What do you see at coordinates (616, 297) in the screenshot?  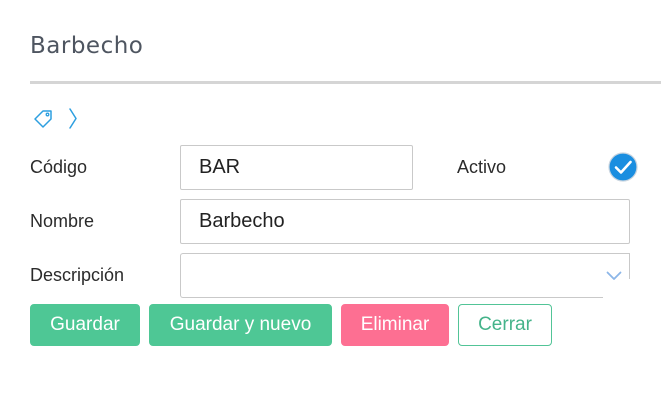 I see `select-border-gap` at bounding box center [616, 297].